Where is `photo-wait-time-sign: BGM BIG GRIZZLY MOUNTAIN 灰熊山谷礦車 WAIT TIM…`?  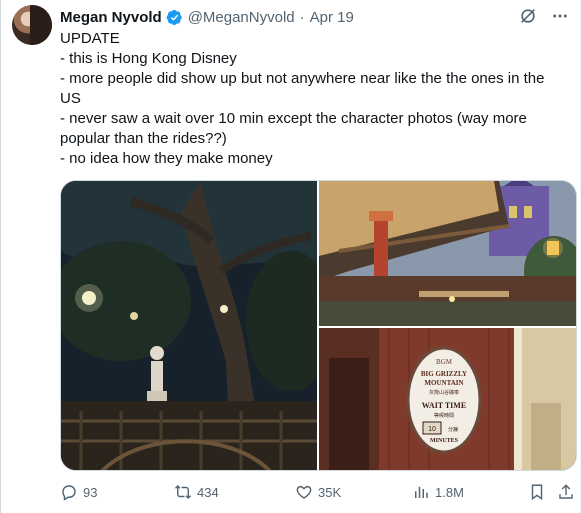 photo-wait-time-sign: BGM BIG GRIZZLY MOUNTAIN 灰熊山谷礦車 WAIT TIM… is located at coordinates (447, 399).